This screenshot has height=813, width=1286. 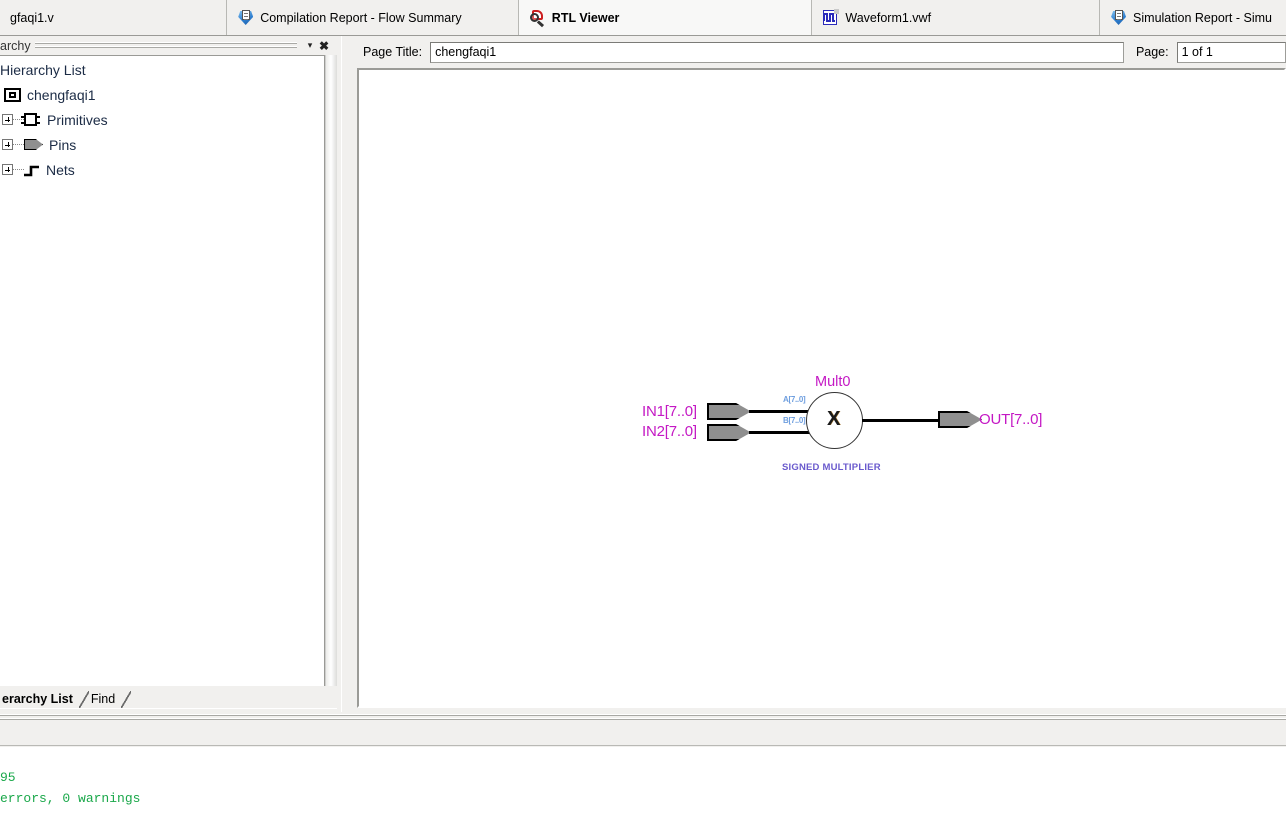 I want to click on page-label: Page:, so click(x=1152, y=52).